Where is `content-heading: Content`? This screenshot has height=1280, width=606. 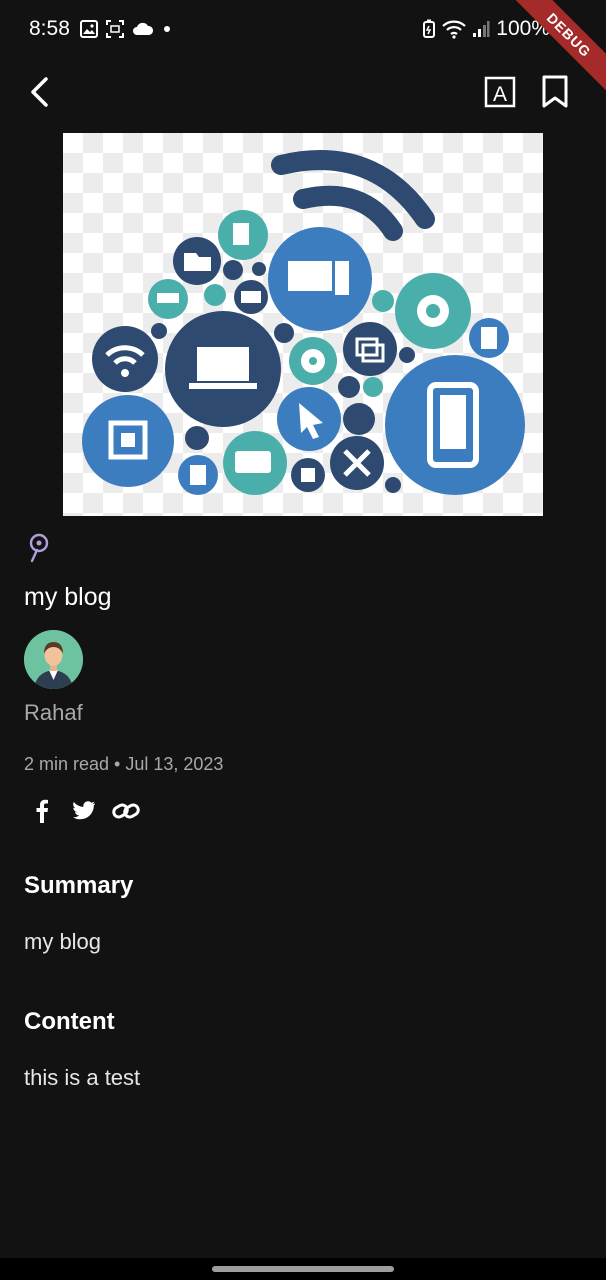
content-heading: Content is located at coordinates (69, 1021).